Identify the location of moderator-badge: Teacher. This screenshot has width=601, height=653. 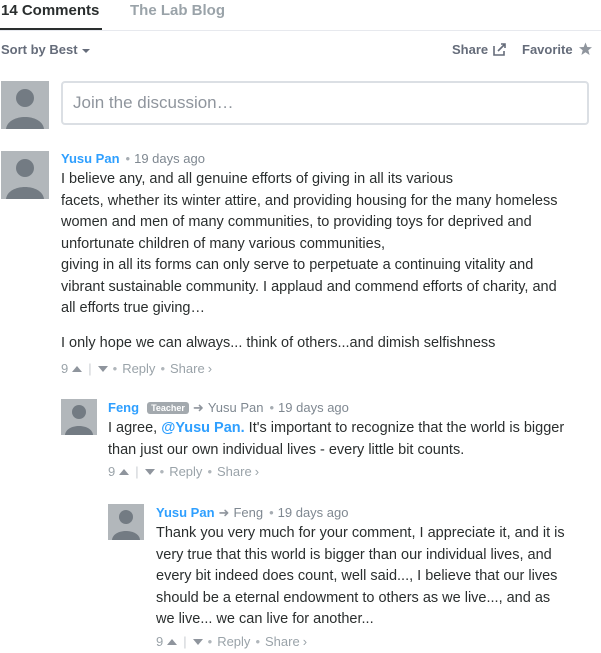
(168, 408).